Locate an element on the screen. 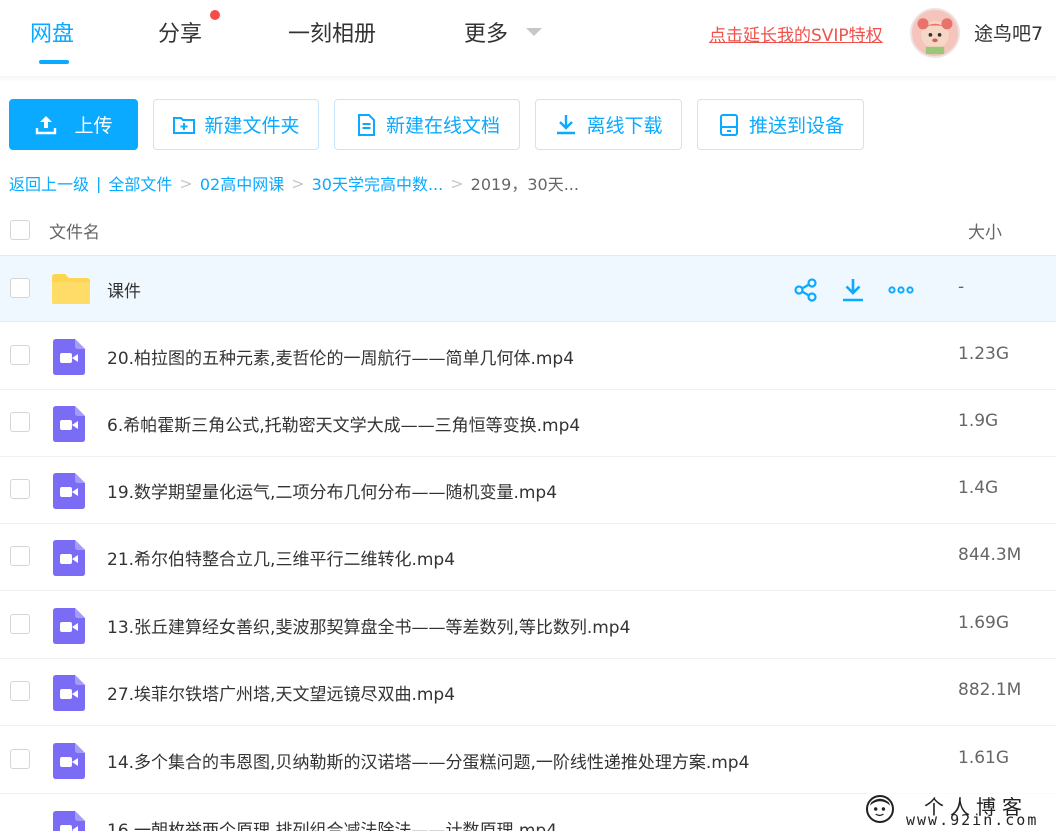  avatar is located at coordinates (935, 33).